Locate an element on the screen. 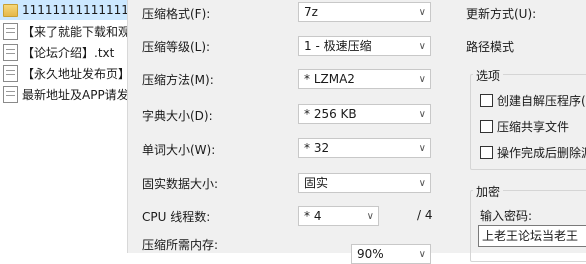 The image size is (586, 264). file-item-folder: 11111111111111 is located at coordinates (63, 10).